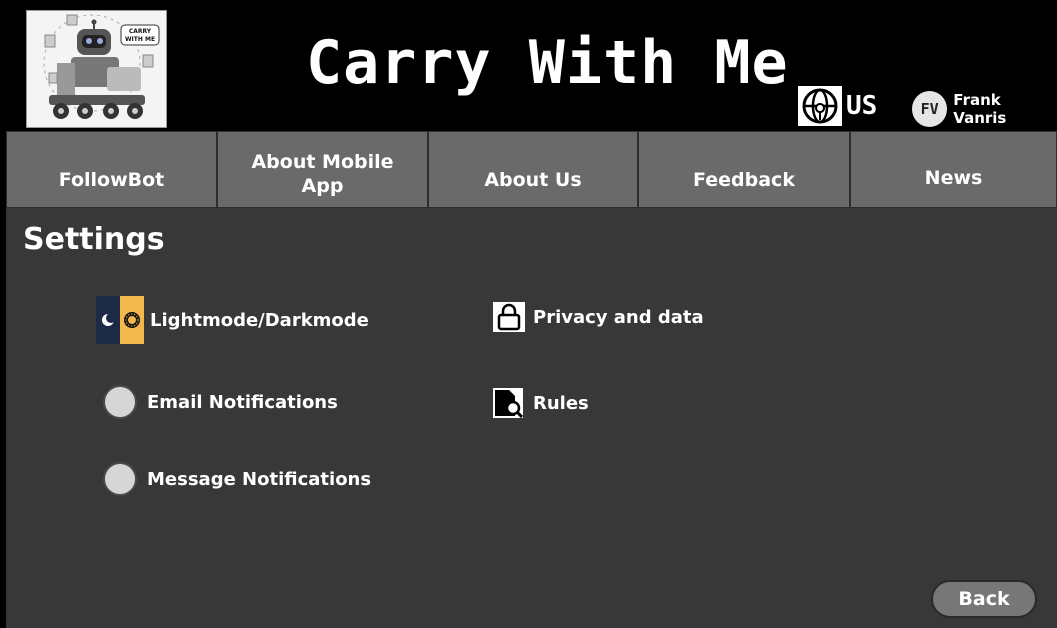  Describe the element at coordinates (984, 599) in the screenshot. I see `back-button: Back` at that location.